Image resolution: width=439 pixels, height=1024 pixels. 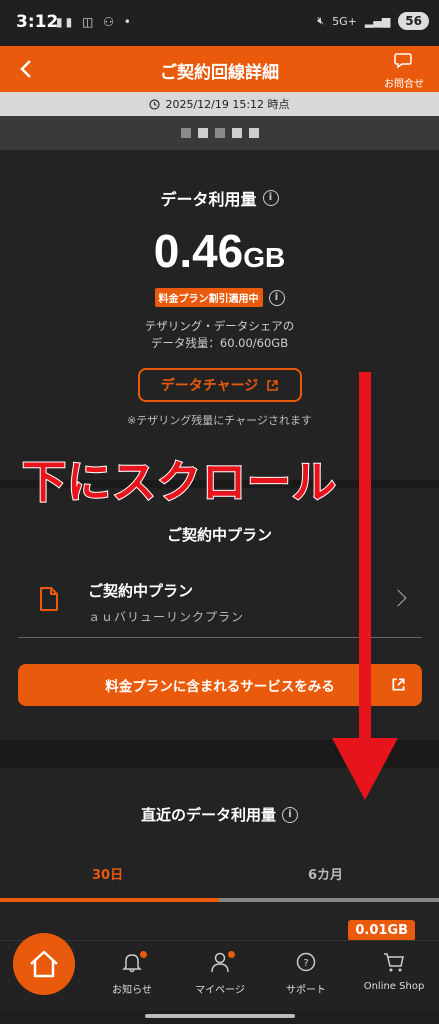 What do you see at coordinates (306, 973) in the screenshot?
I see `nav-item-support: ? サポート` at bounding box center [306, 973].